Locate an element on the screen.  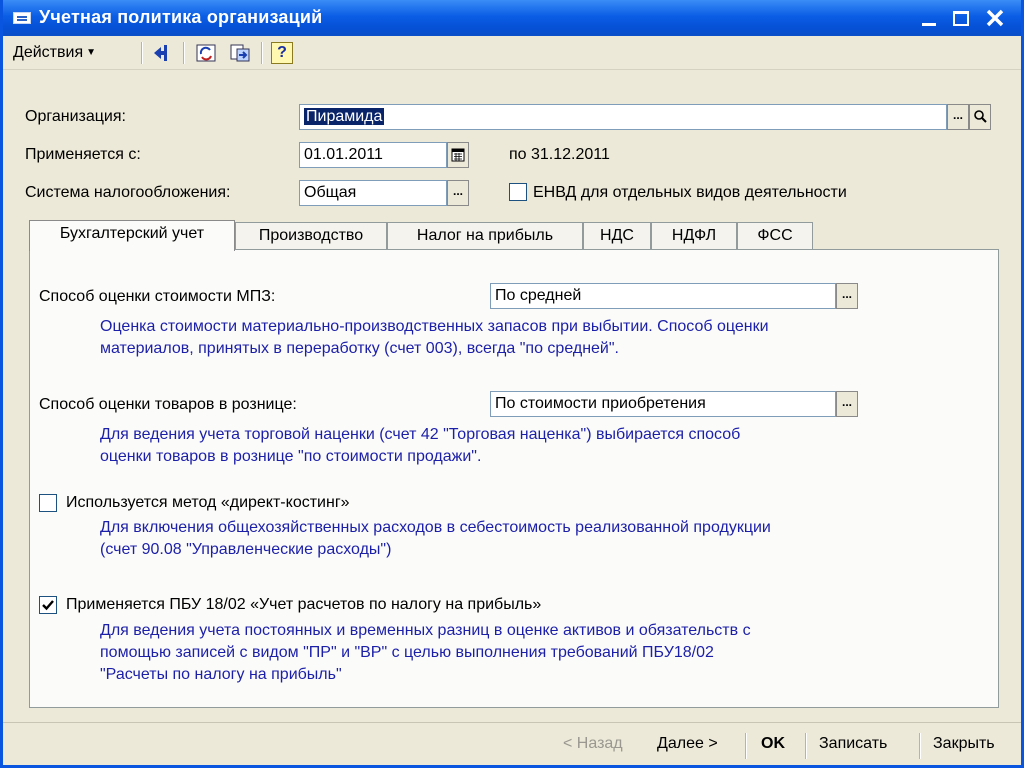
tax-system-field: Общая is located at coordinates (373, 193).